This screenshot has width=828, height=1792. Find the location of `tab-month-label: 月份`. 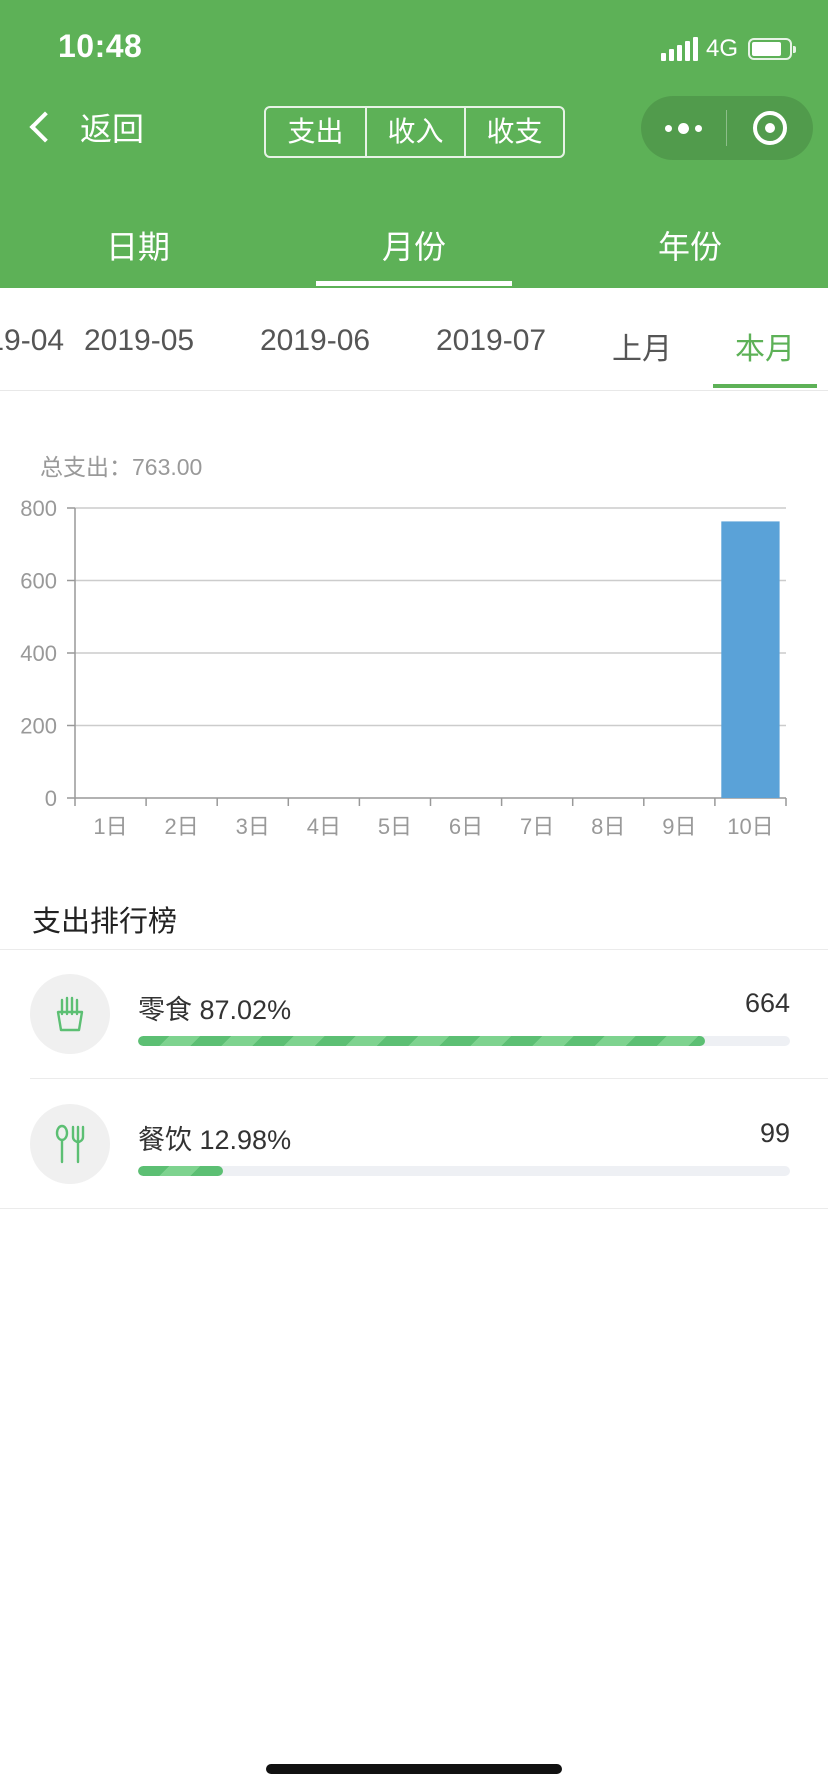

tab-month-label: 月份 is located at coordinates (413, 247).